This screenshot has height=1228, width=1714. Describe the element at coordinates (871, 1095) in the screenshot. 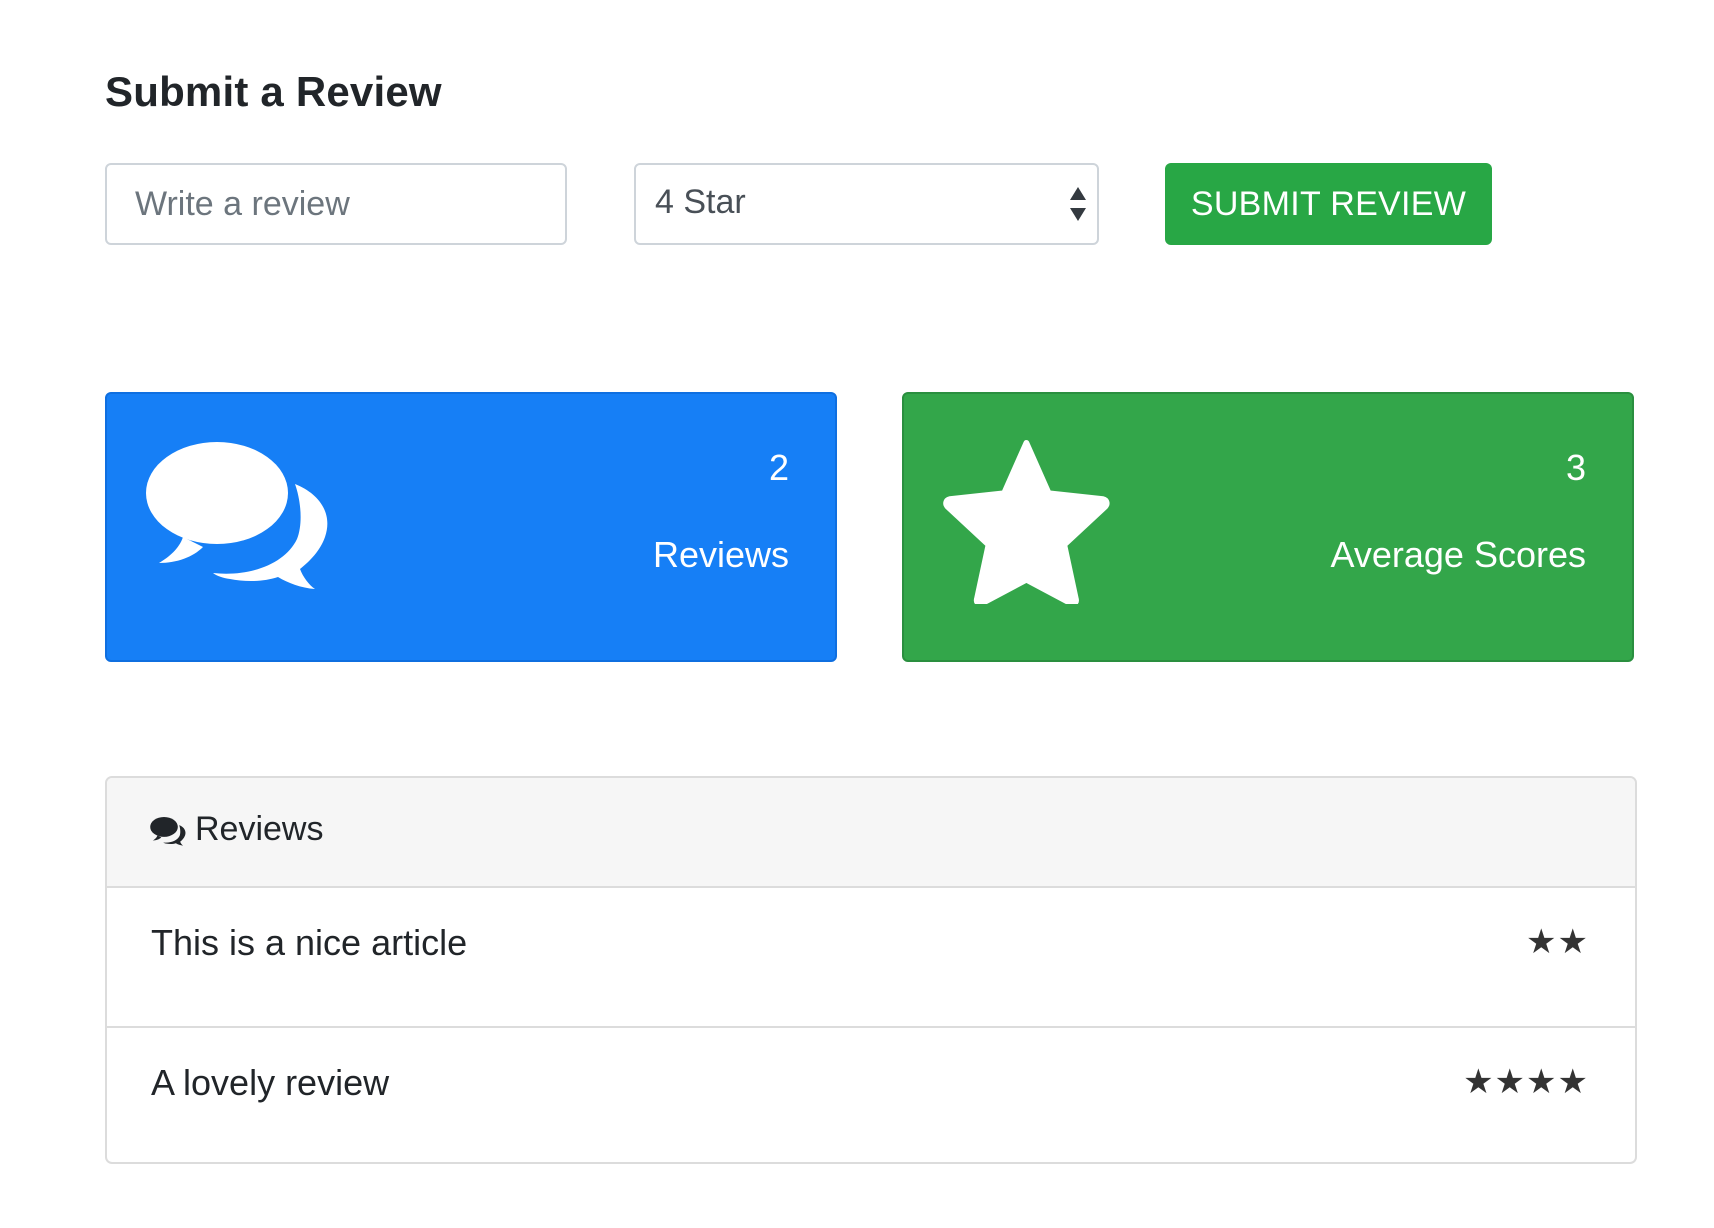

I see `review-list-item: A lovely review ★★★★` at that location.